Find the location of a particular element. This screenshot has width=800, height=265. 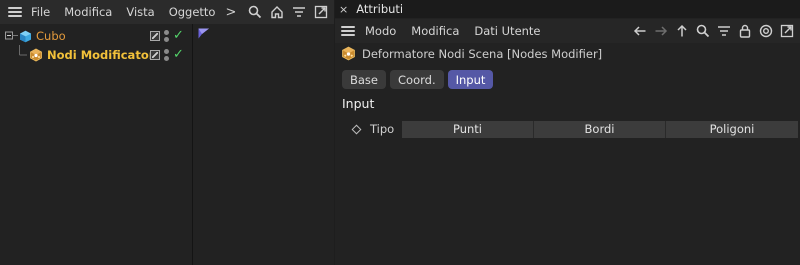

param-label-tipo: Tipo is located at coordinates (382, 129).